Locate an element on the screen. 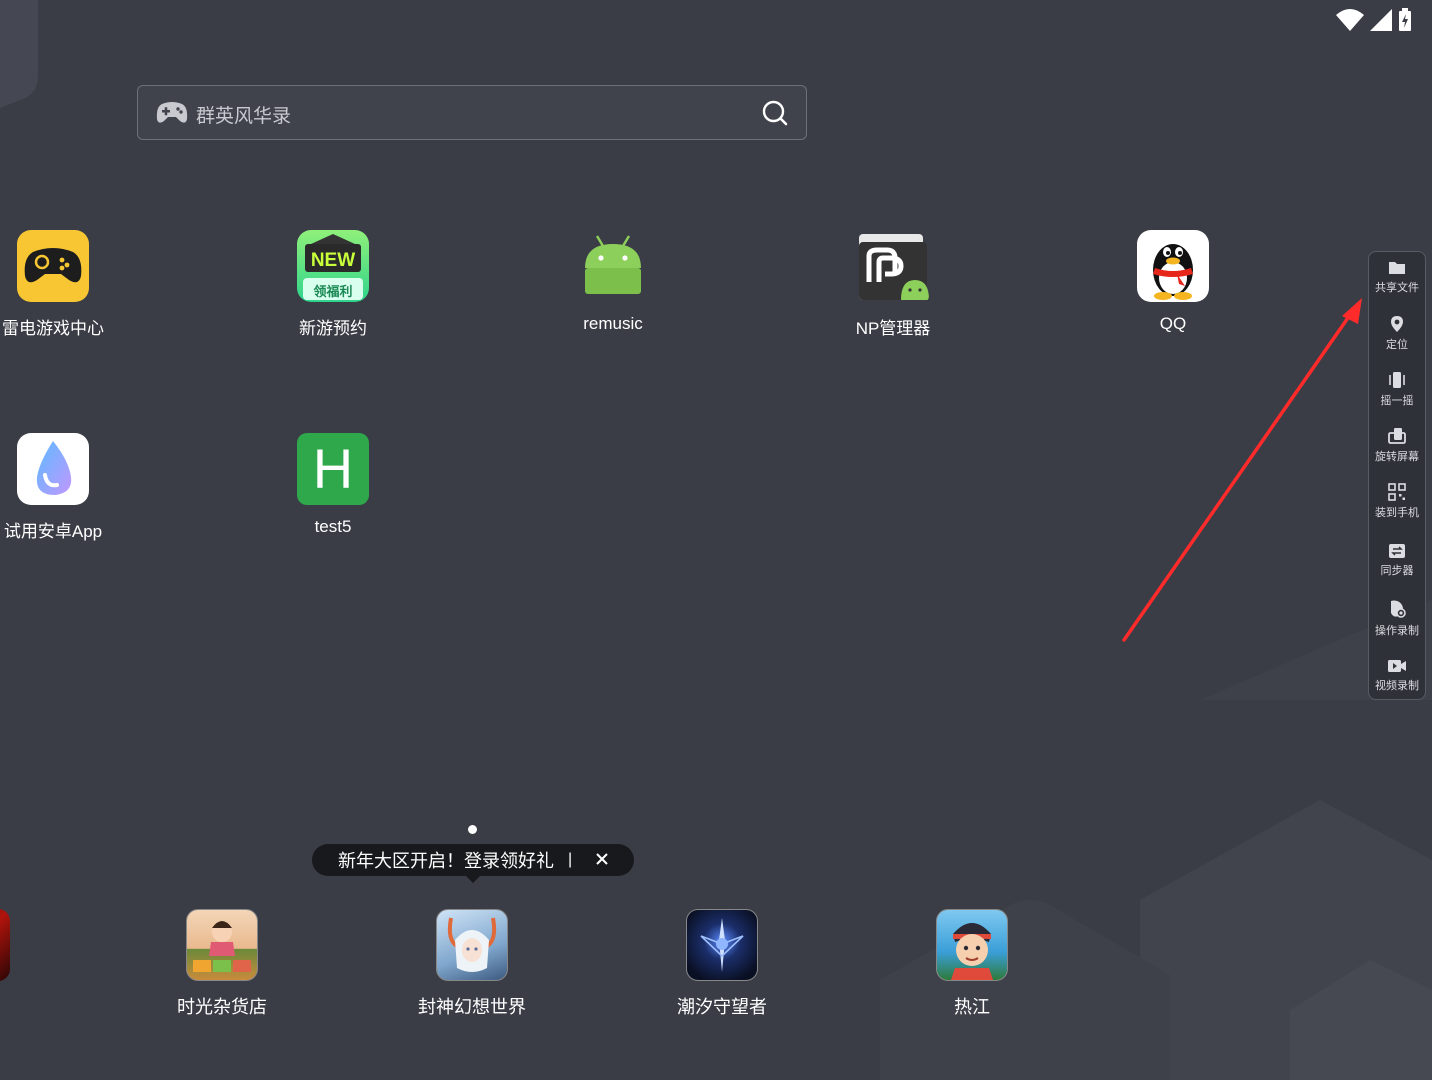 The height and width of the screenshot is (1080, 1432). battery-charging-icon is located at coordinates (1405, 19).